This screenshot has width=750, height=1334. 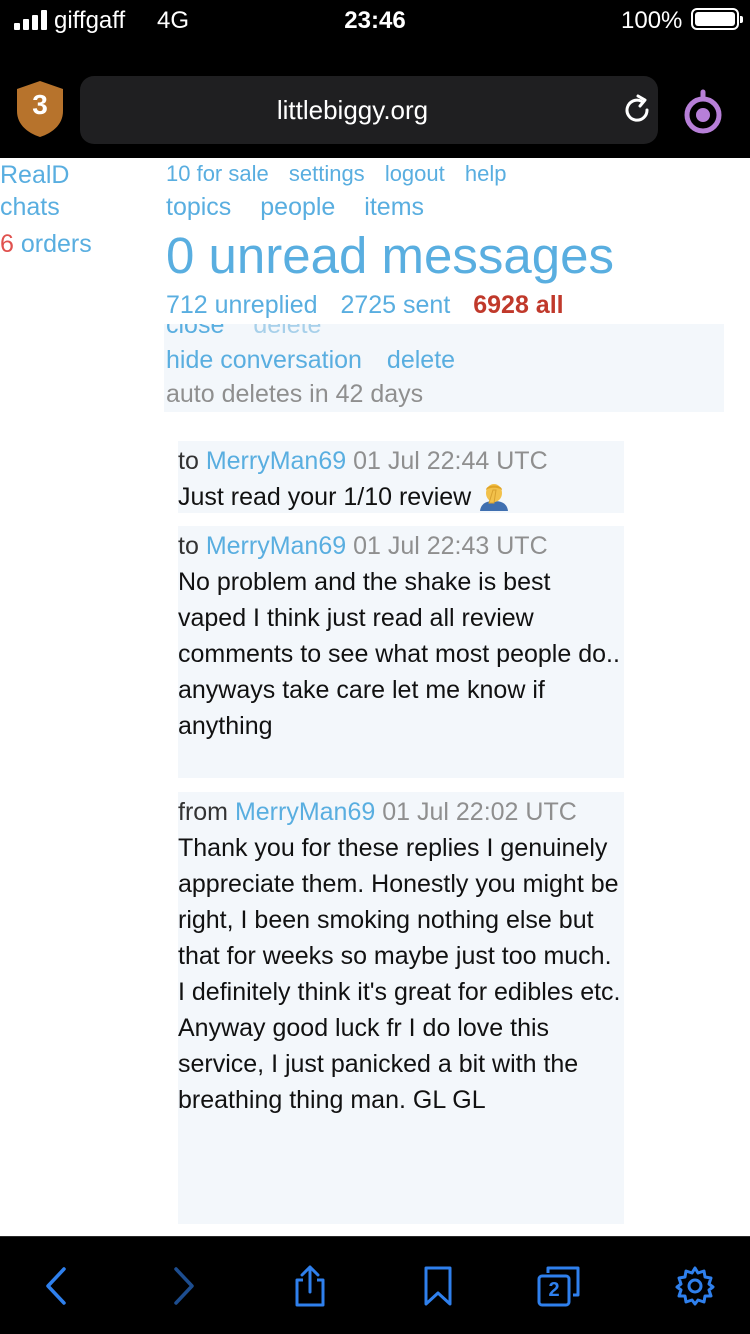 I want to click on facepalm-emoji-icon, so click(x=494, y=497).